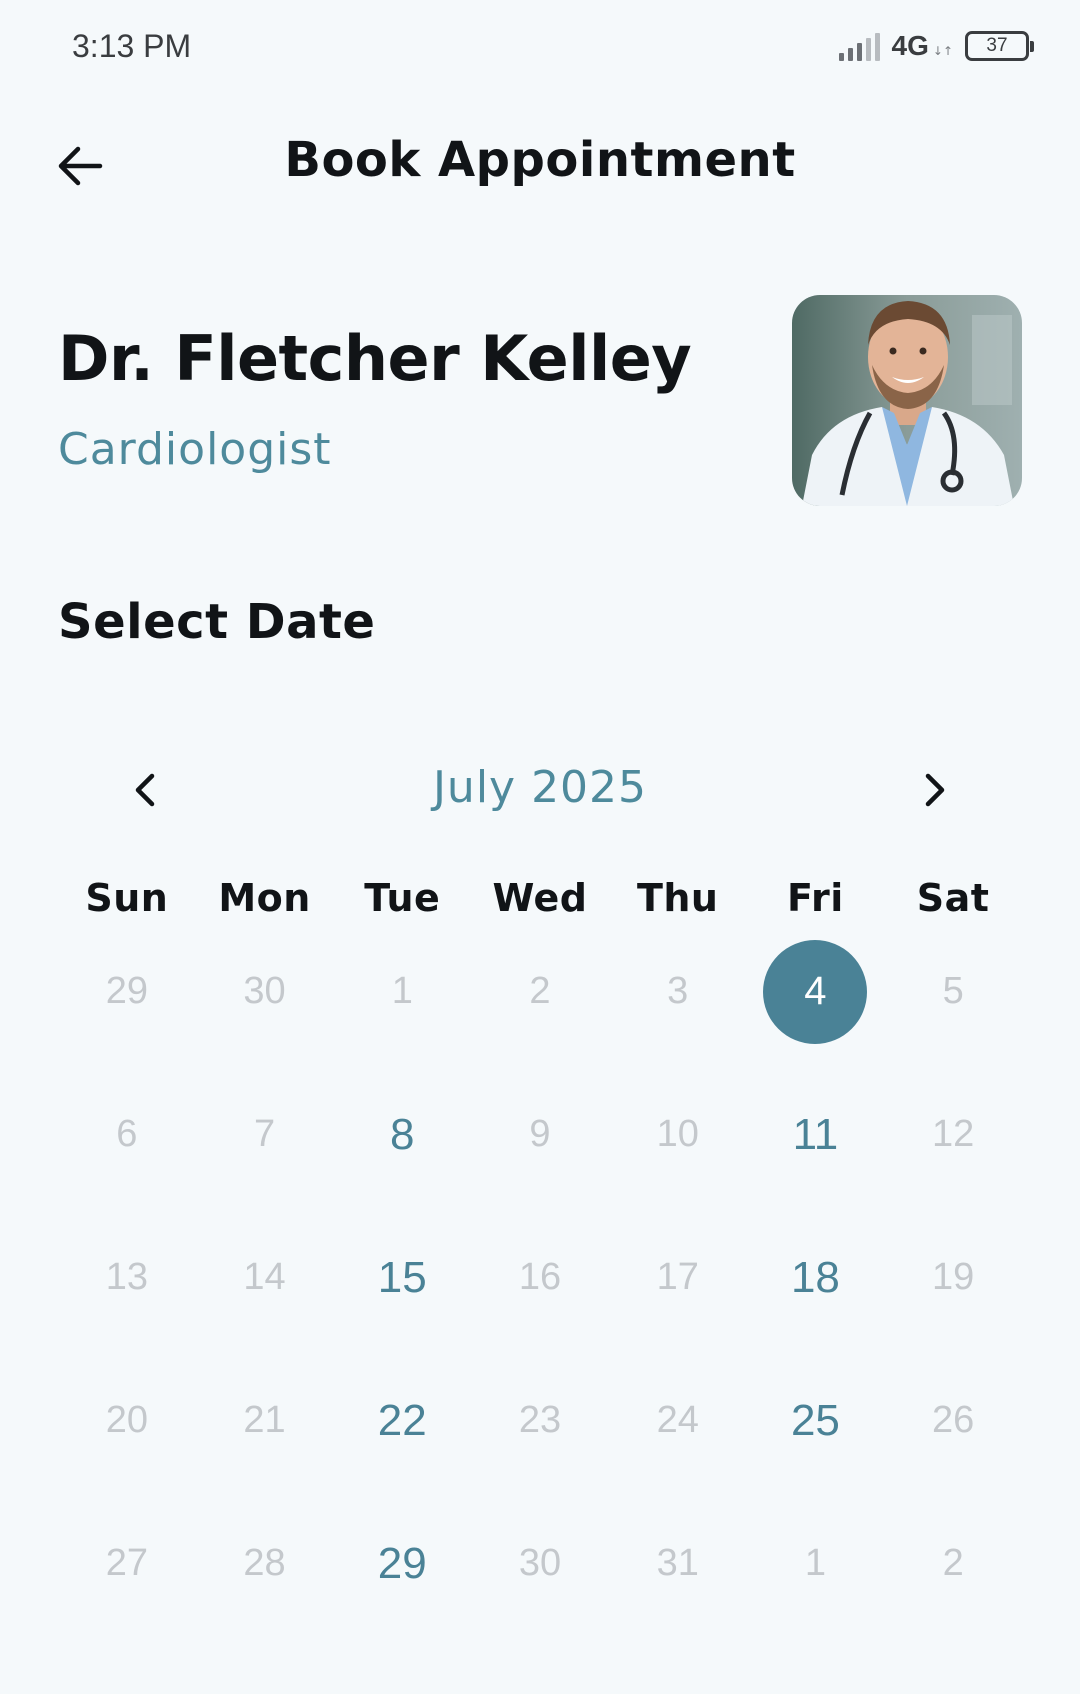  I want to click on weekday-header: Sun Mon Tue Wed Thu Fri Sat, so click(540, 898).